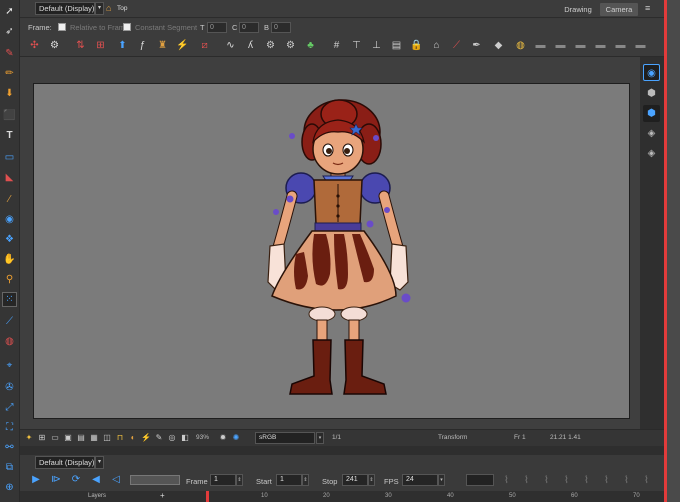 The height and width of the screenshot is (502, 680). What do you see at coordinates (9, 259) in the screenshot?
I see `hand-tool-icon: ✋` at bounding box center [9, 259].